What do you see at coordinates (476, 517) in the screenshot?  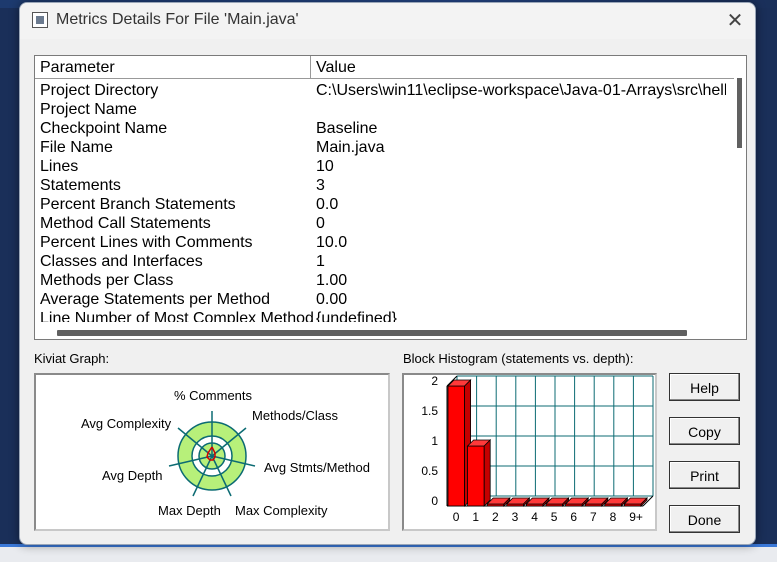 I see `x-tick-label: 1` at bounding box center [476, 517].